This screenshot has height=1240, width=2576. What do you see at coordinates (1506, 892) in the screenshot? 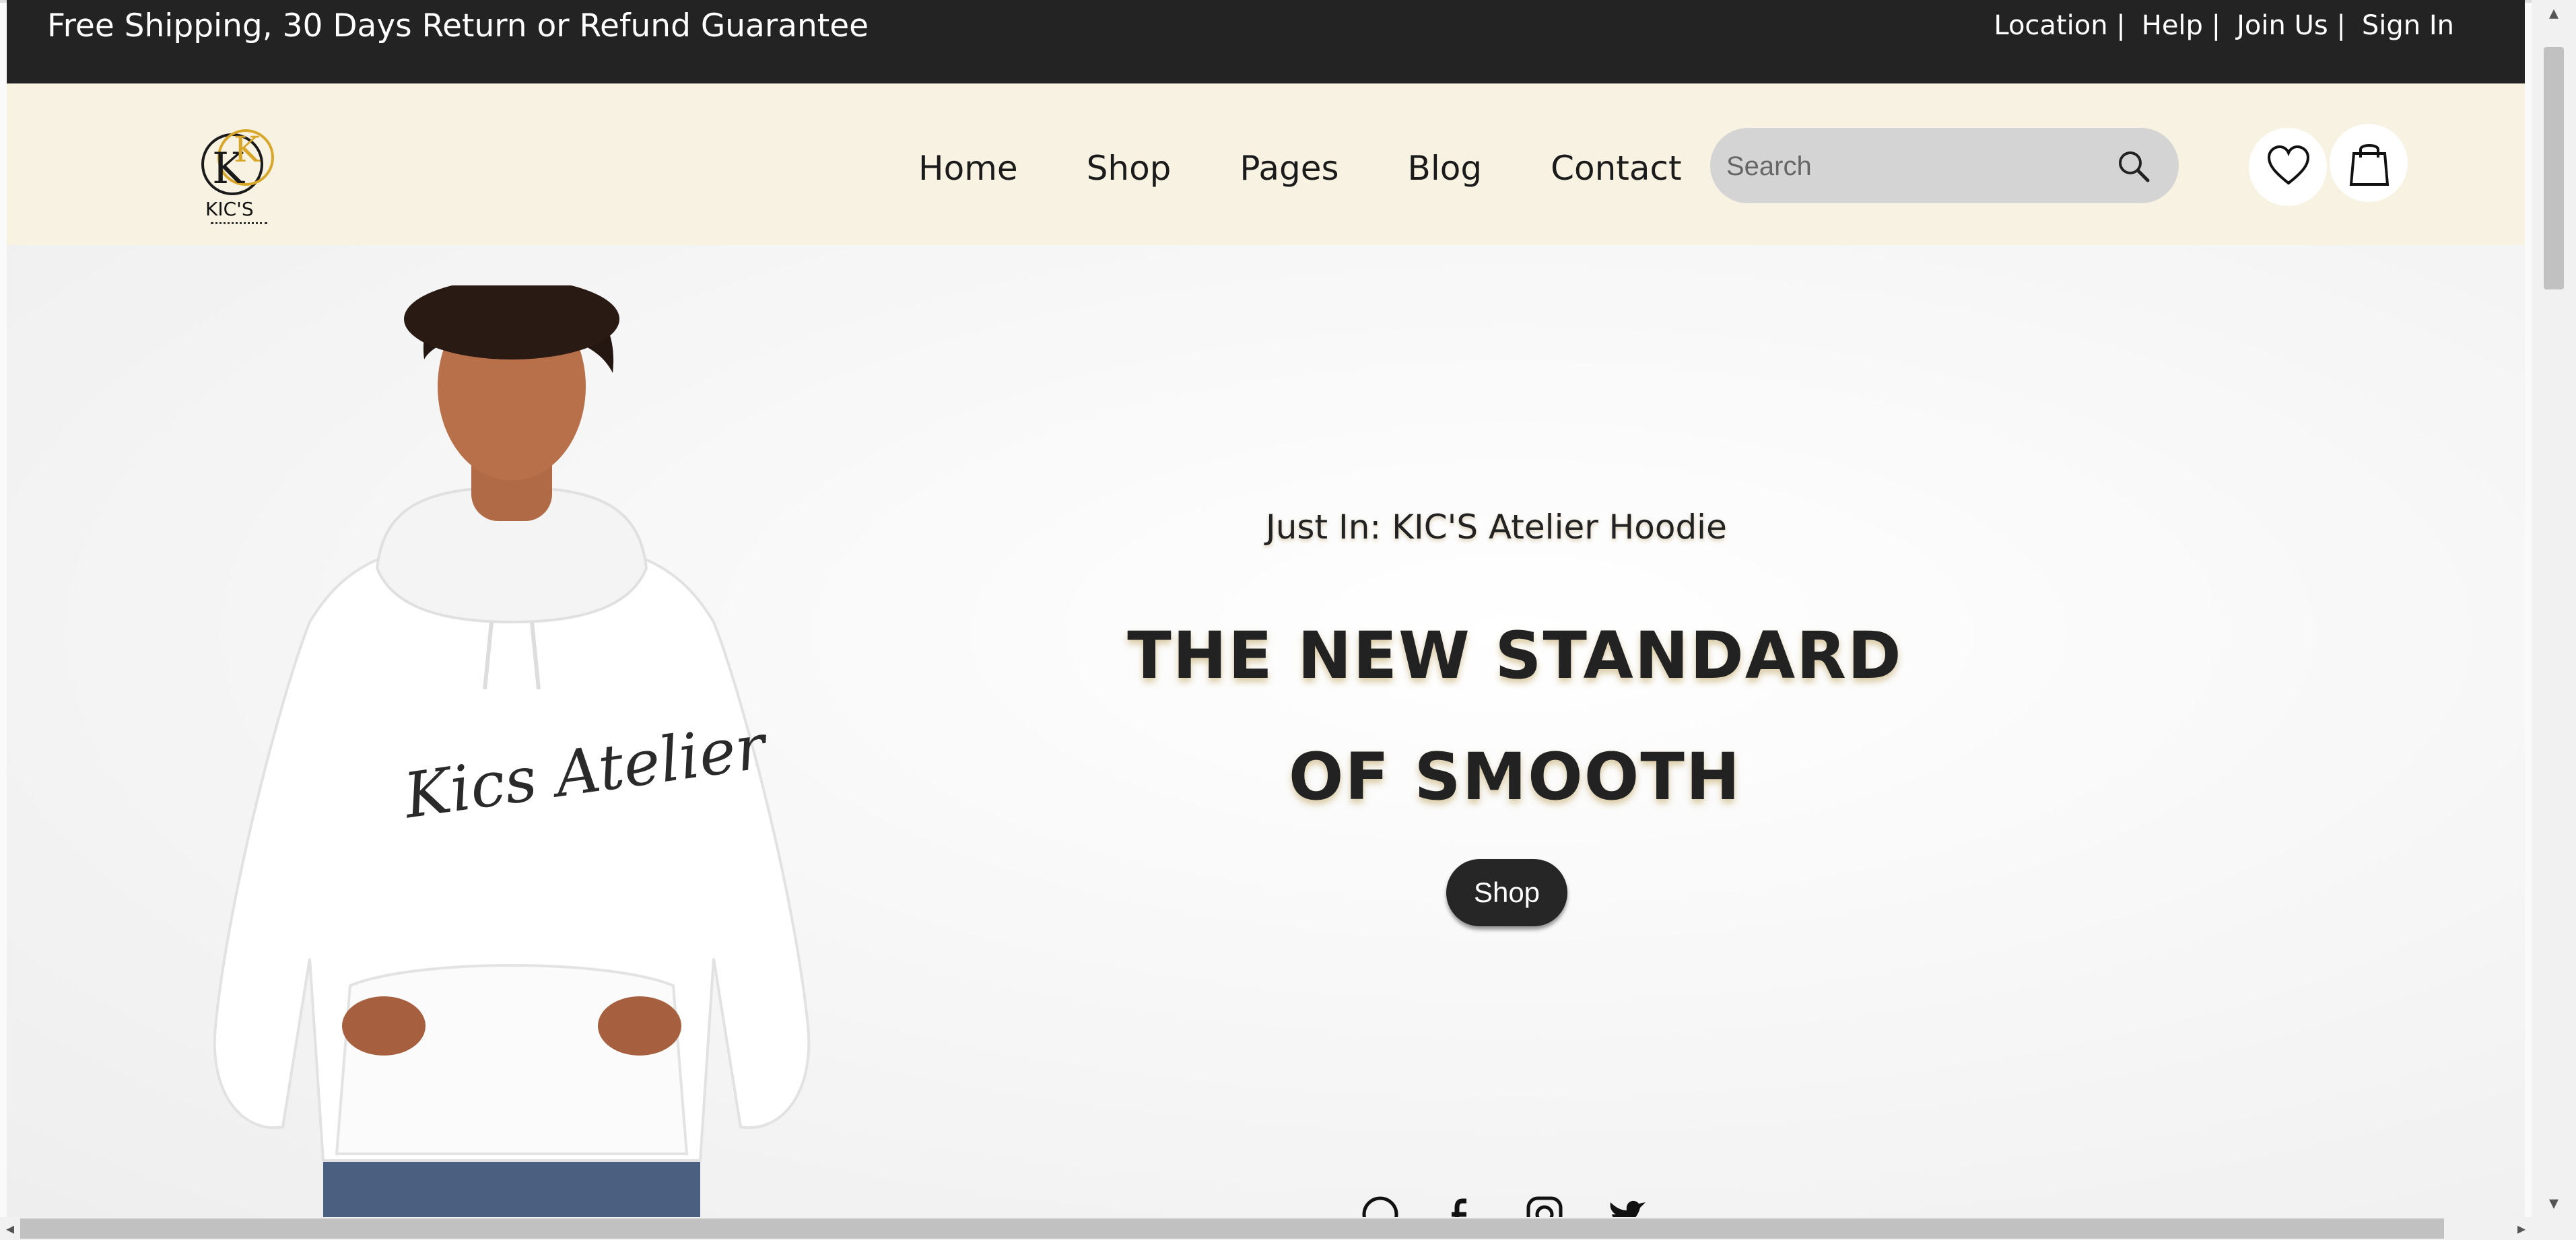
I see `hero-shop-button: Shop` at bounding box center [1506, 892].